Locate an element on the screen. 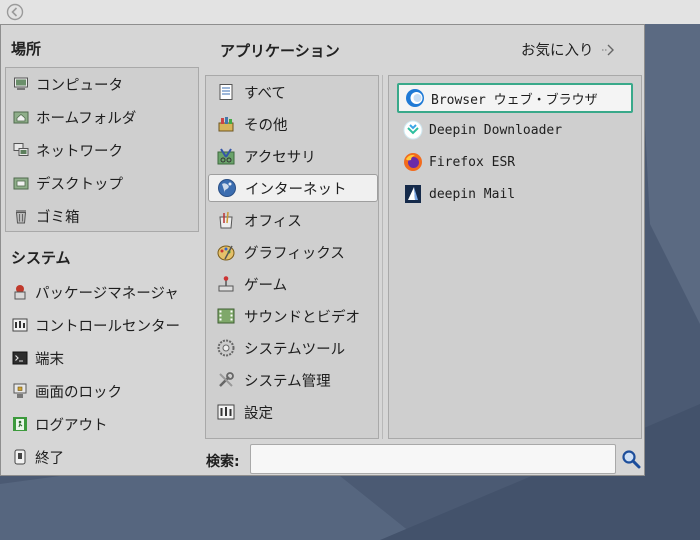 The width and height of the screenshot is (700, 540). category-system-tools: システムツール is located at coordinates (293, 348).